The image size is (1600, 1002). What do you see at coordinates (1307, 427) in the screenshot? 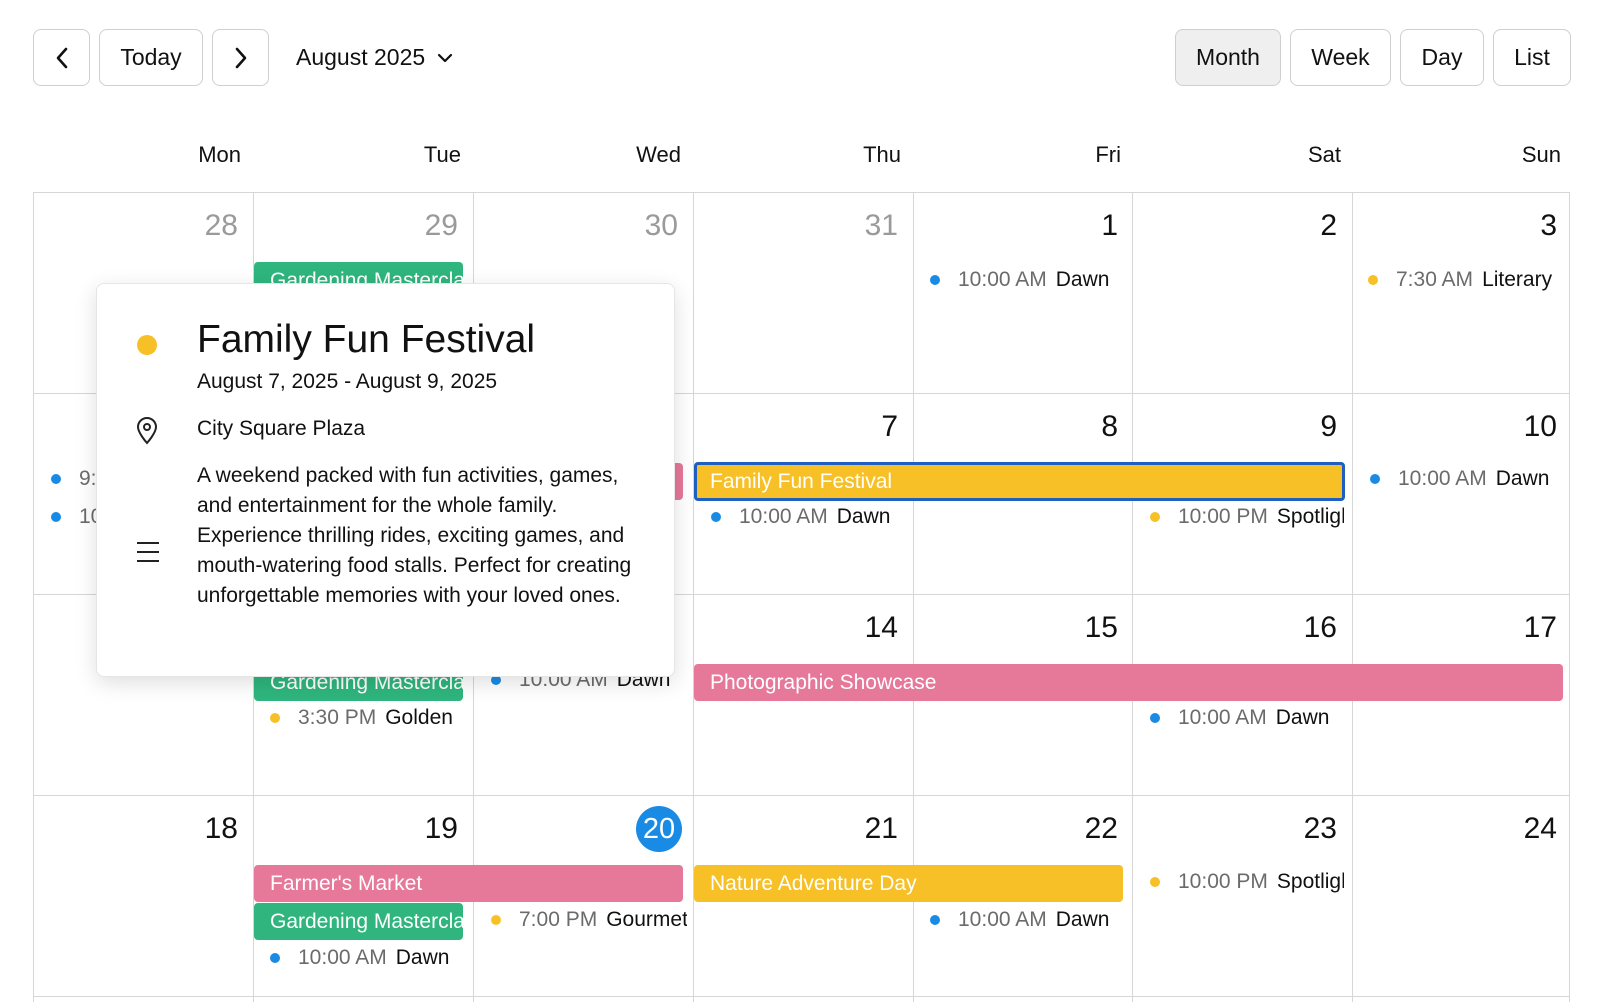
I see `day-number: 9` at bounding box center [1307, 427].